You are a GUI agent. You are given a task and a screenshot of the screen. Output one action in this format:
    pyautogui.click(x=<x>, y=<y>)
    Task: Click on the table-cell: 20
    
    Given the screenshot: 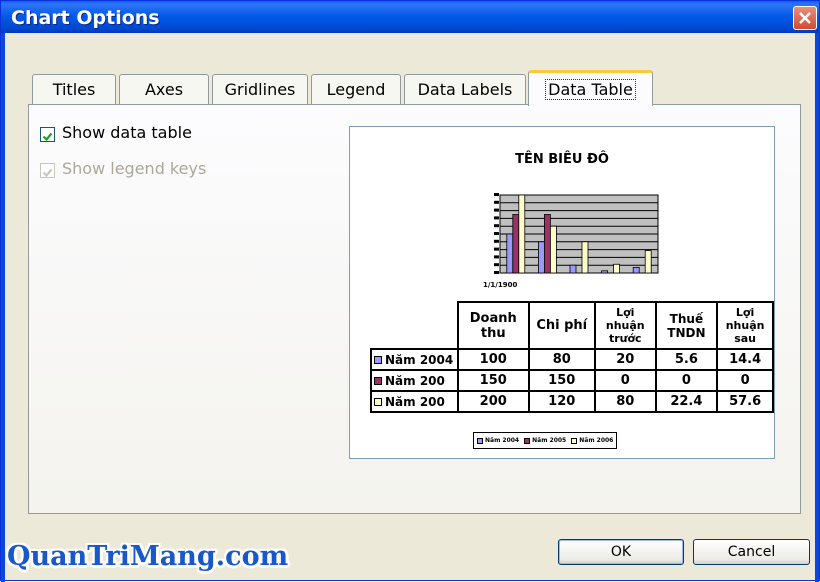 What is the action you would take?
    pyautogui.click(x=625, y=359)
    